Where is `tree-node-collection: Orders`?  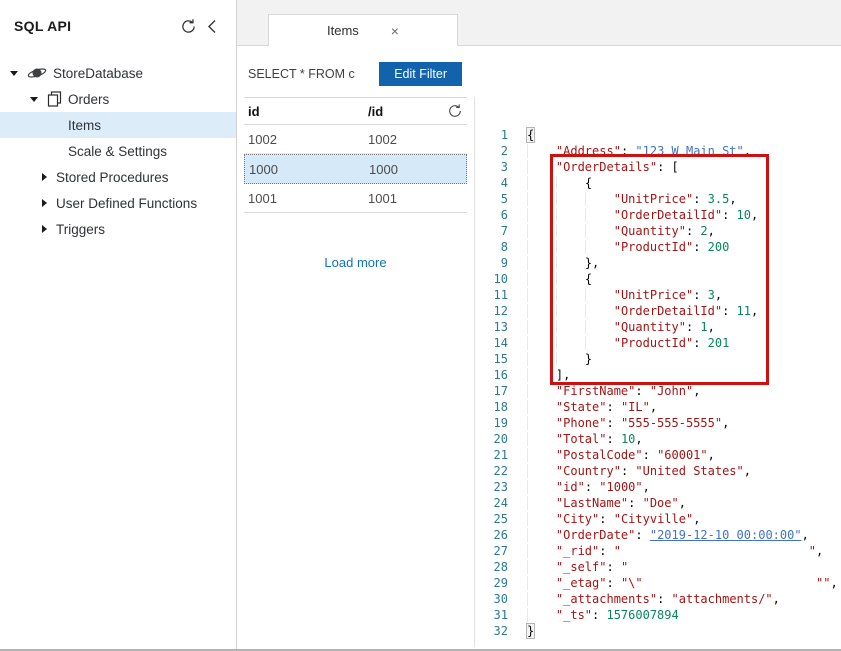 tree-node-collection: Orders is located at coordinates (118, 99).